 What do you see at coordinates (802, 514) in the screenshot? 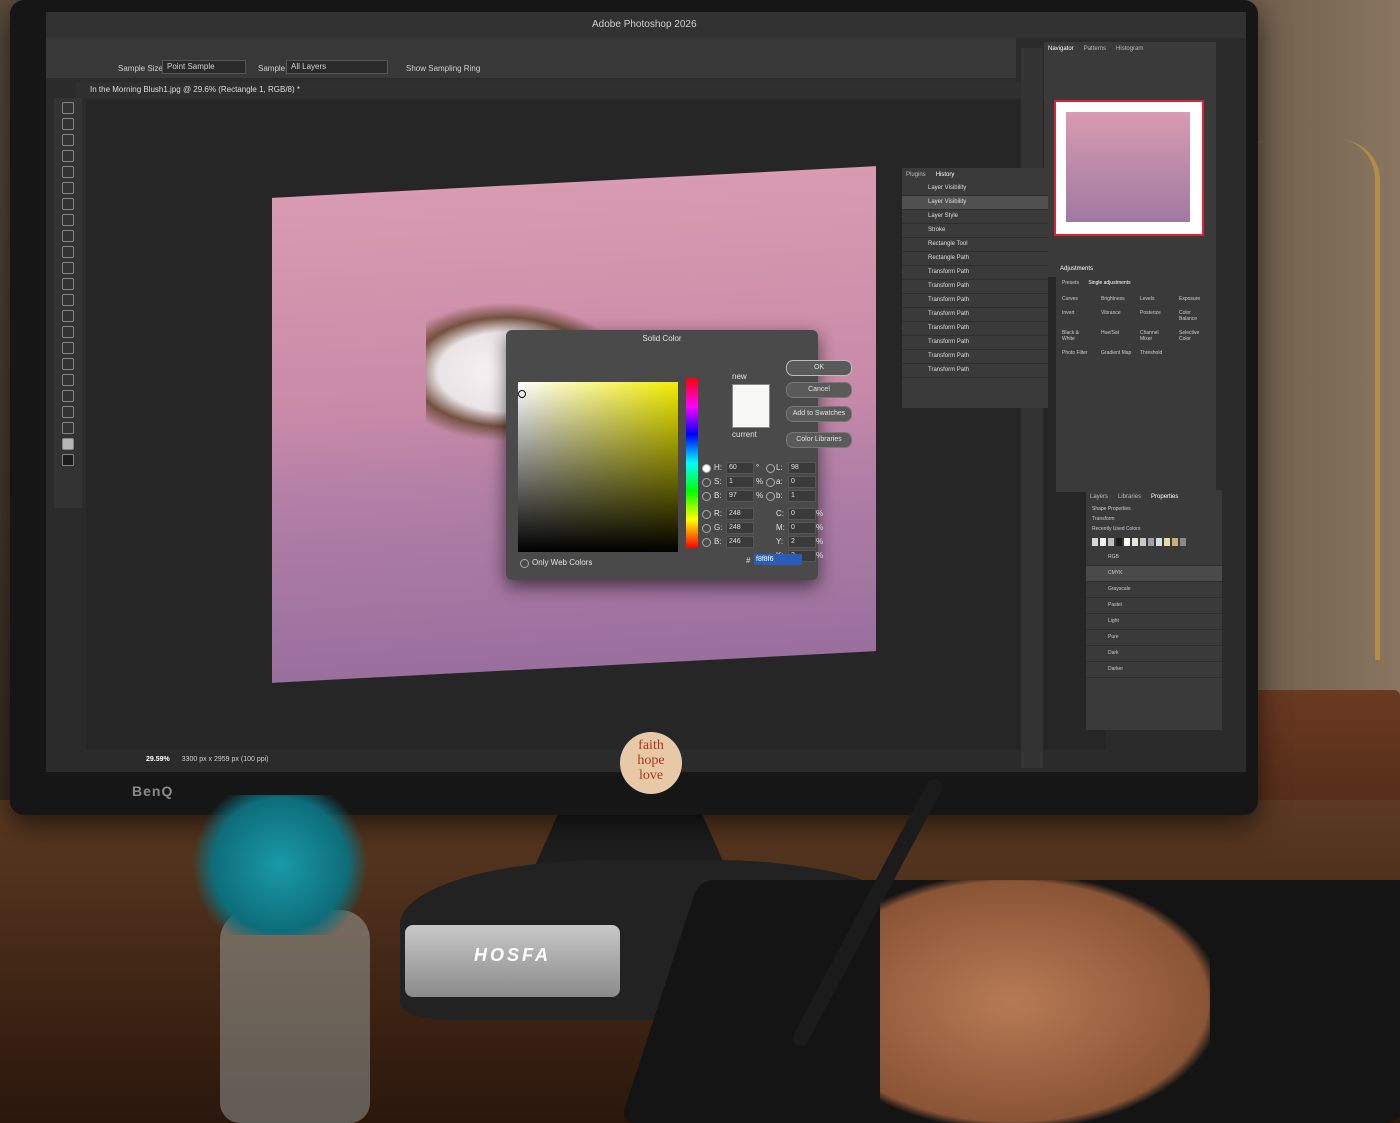
I see `cyan-field: 0` at bounding box center [802, 514].